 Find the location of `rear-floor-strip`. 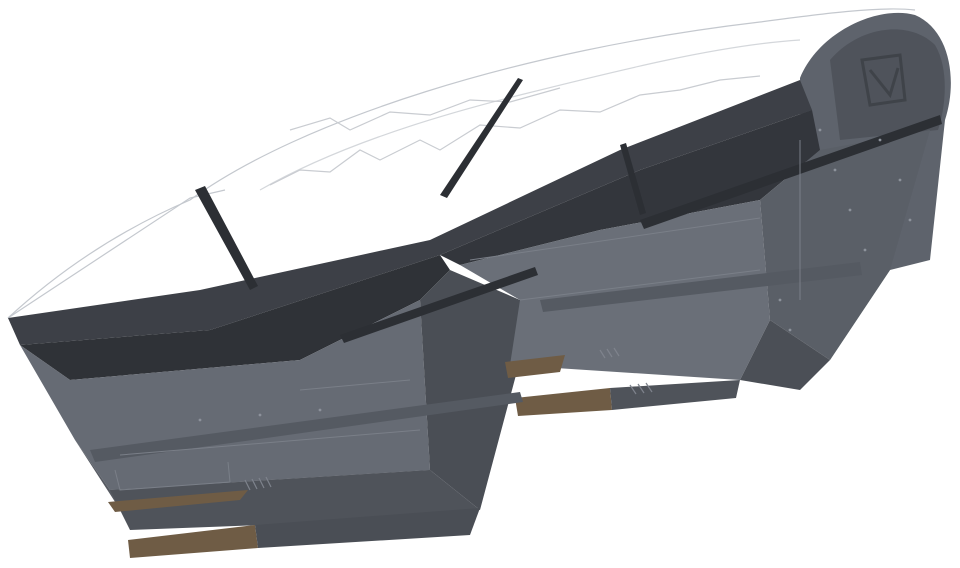

rear-floor-strip is located at coordinates (675, 395).